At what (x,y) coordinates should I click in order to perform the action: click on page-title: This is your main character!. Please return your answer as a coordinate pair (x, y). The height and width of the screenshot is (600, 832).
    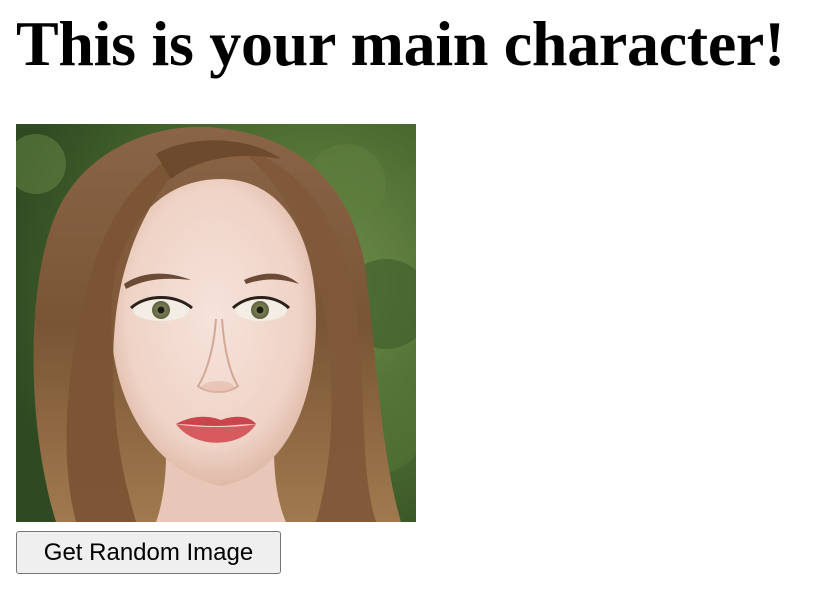
    Looking at the image, I should click on (401, 43).